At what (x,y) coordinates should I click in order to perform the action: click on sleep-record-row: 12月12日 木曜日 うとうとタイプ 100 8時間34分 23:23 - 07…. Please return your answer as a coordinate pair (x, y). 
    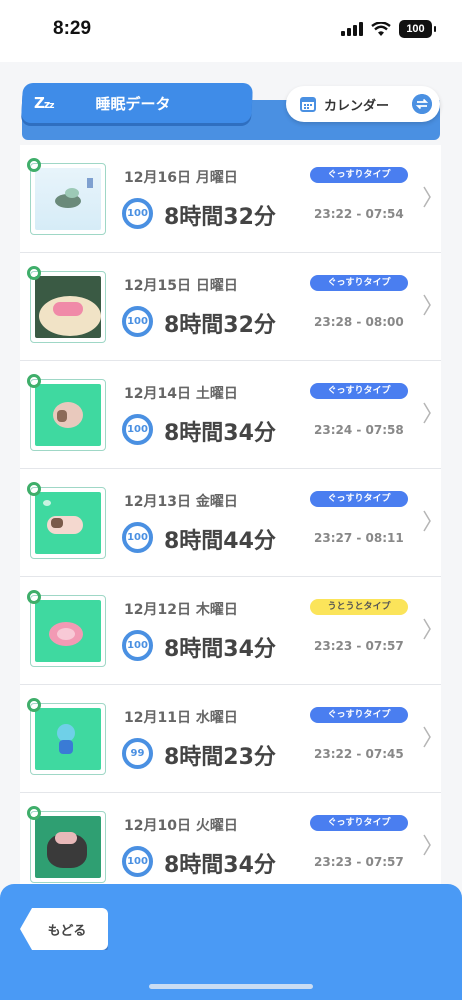
    Looking at the image, I should click on (230, 631).